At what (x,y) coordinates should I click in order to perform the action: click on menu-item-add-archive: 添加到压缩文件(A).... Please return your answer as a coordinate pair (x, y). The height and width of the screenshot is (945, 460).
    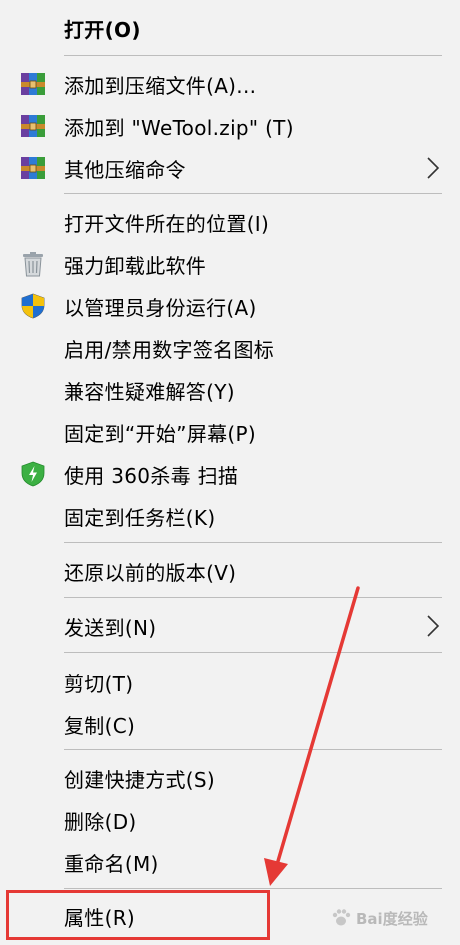
    Looking at the image, I should click on (230, 84).